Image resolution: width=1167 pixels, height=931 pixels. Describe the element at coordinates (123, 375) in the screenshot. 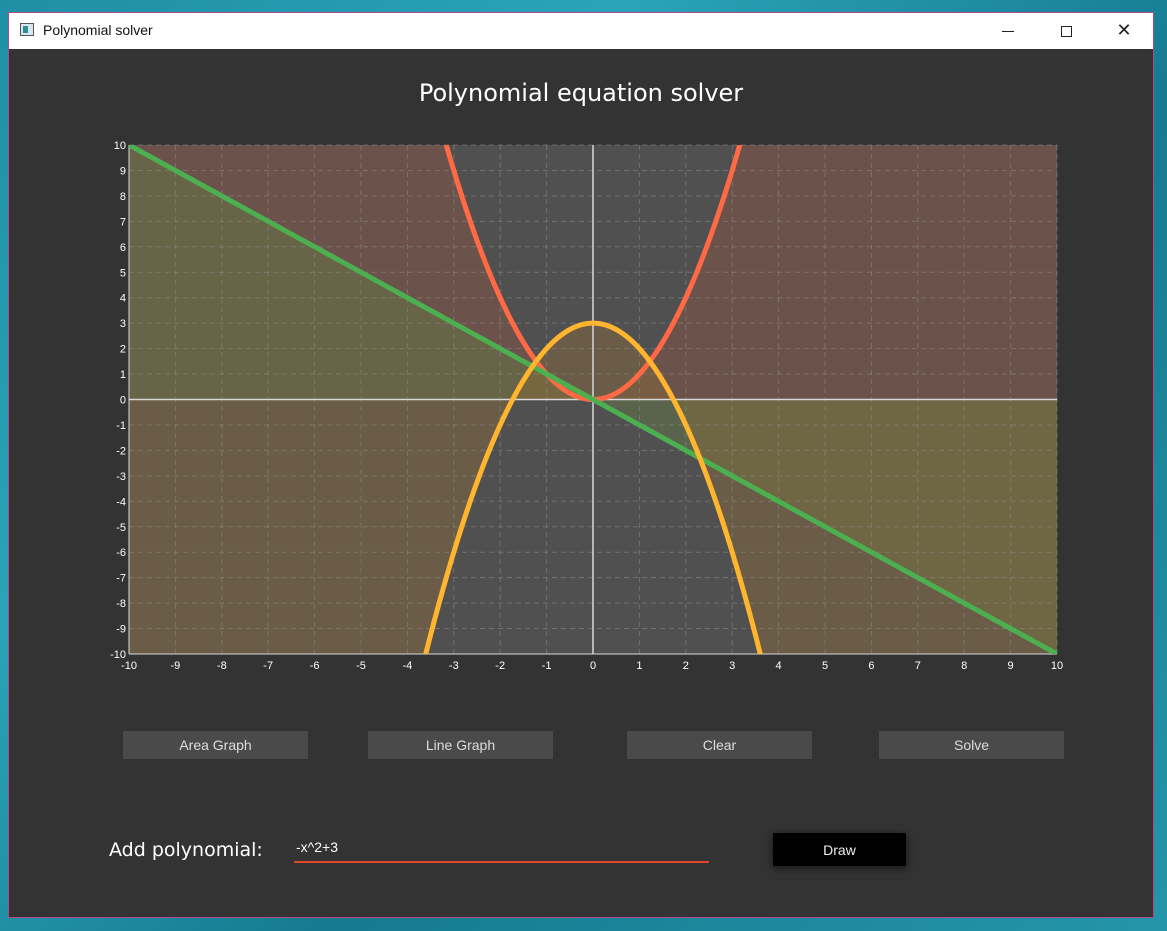

I see `y-tick-label: 1` at that location.